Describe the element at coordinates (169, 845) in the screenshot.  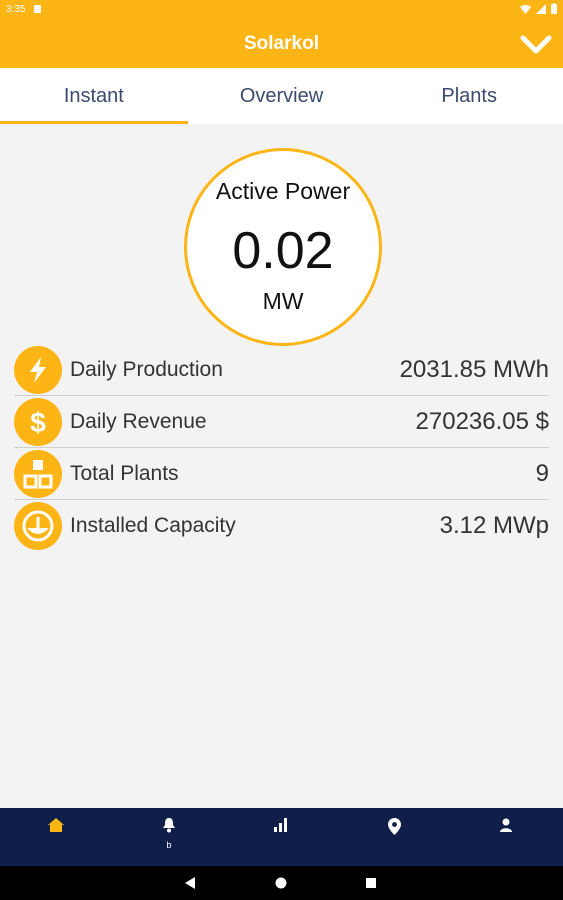
I see `notification-badge: b` at that location.